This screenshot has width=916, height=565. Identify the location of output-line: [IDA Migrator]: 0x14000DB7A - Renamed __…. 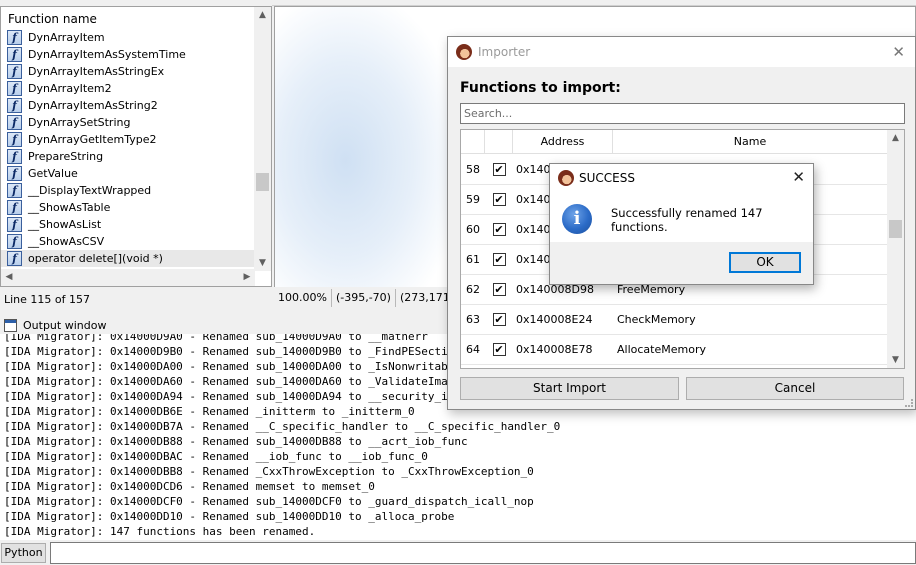
(282, 426).